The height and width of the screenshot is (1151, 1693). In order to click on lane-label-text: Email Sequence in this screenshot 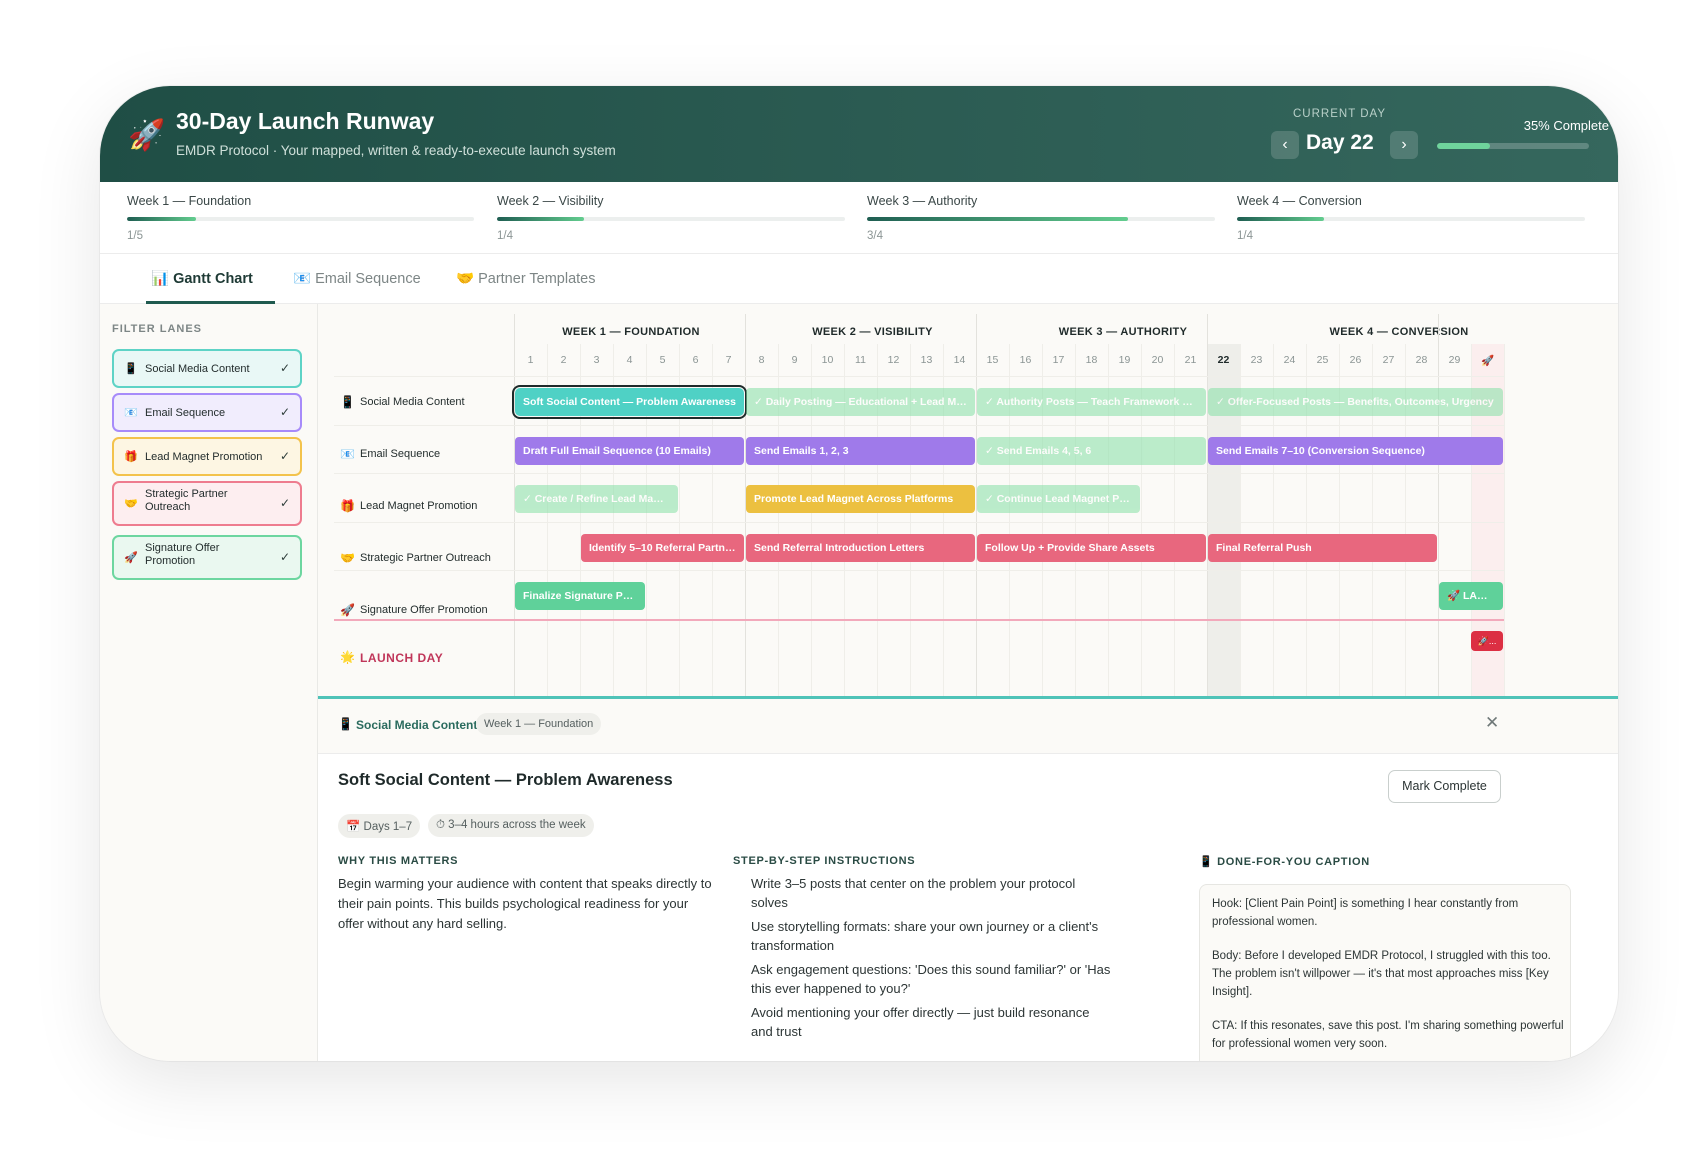, I will do `click(400, 454)`.